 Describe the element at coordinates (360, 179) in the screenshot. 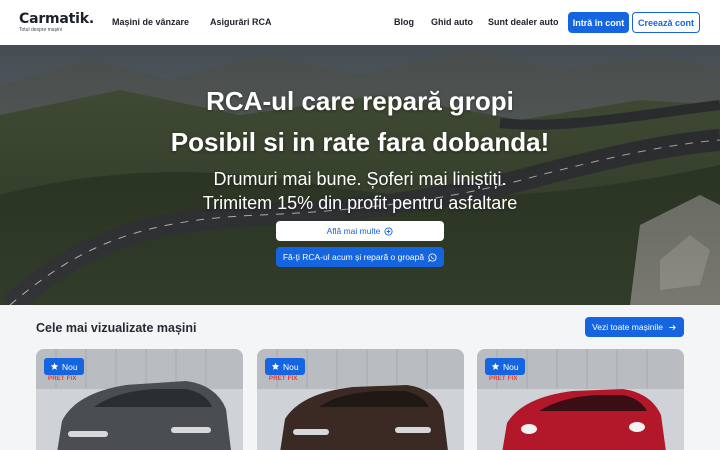

I see `hero-subtitle: Drumuri mai bune. Șoferi mai liniștiți.` at that location.